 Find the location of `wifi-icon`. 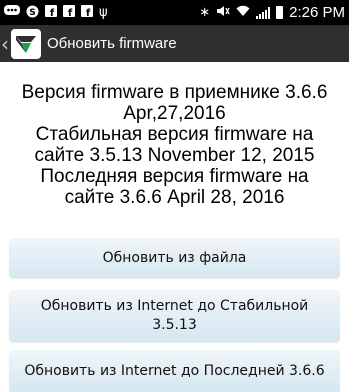

wifi-icon is located at coordinates (243, 12).